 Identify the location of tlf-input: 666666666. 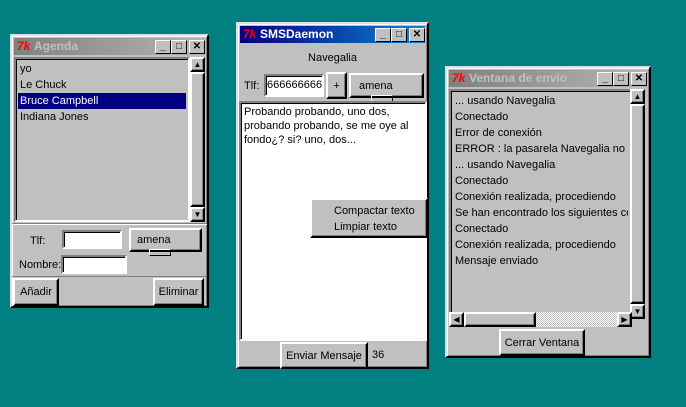
(294, 85).